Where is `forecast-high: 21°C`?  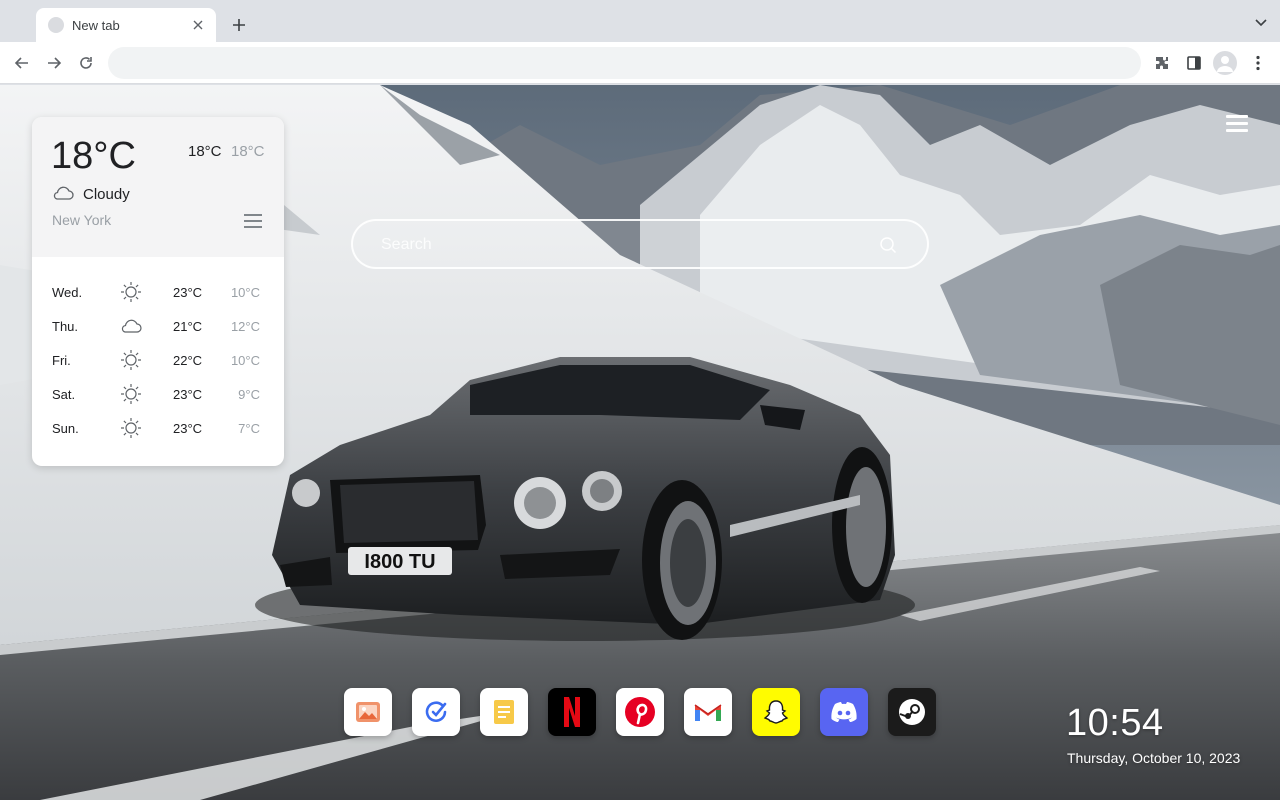 forecast-high: 21°C is located at coordinates (188, 326).